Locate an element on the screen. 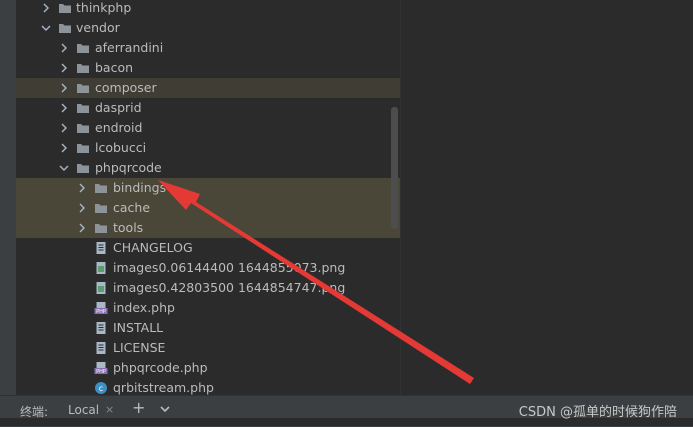 The height and width of the screenshot is (427, 693). add-tab-button: + is located at coordinates (138, 407).